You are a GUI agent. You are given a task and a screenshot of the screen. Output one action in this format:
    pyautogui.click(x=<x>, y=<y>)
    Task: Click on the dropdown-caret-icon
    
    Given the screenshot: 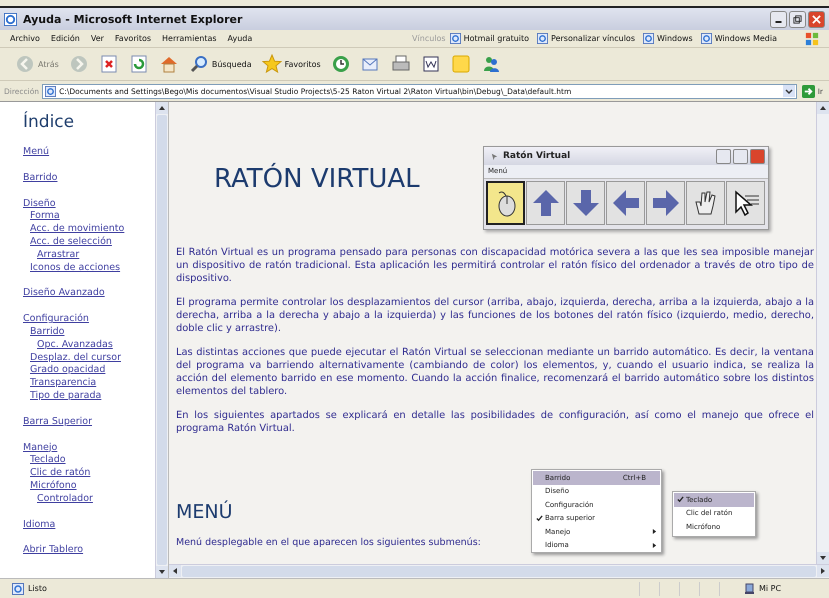 What is the action you would take?
    pyautogui.click(x=788, y=91)
    